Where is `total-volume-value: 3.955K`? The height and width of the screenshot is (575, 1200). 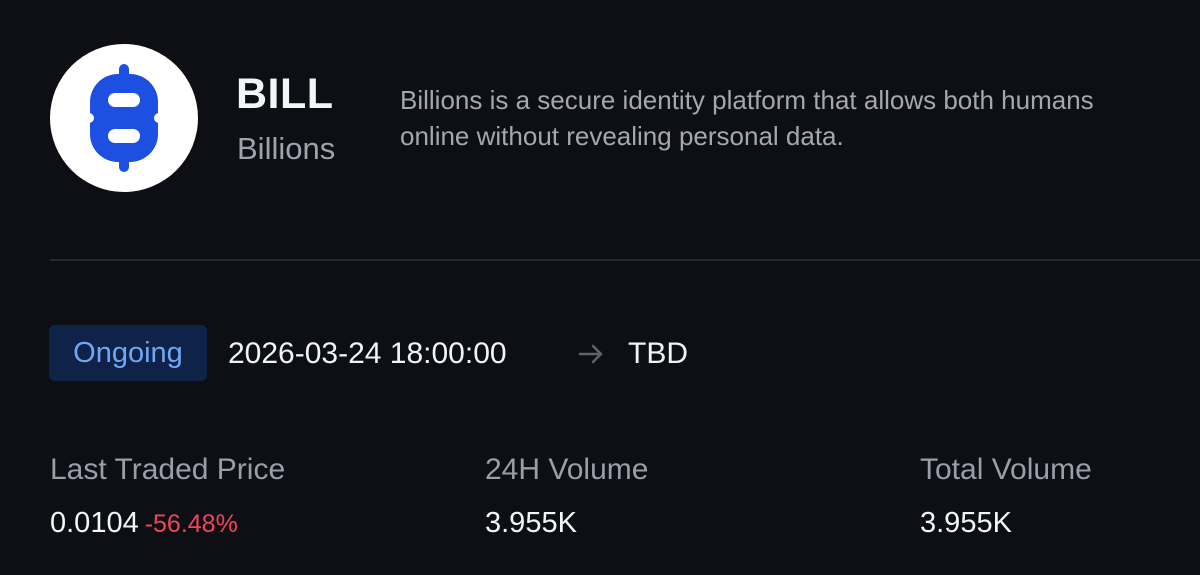 total-volume-value: 3.955K is located at coordinates (966, 523).